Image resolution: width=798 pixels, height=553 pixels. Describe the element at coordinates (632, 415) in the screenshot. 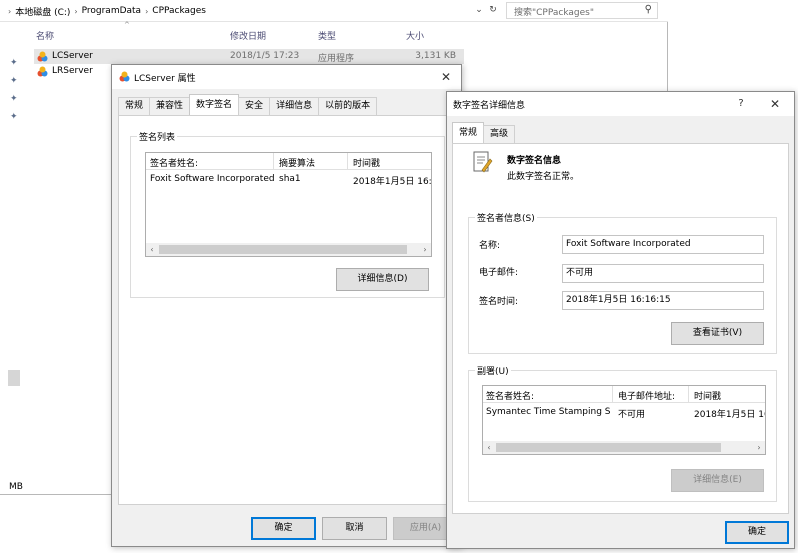

I see `email-address: 不可用` at that location.